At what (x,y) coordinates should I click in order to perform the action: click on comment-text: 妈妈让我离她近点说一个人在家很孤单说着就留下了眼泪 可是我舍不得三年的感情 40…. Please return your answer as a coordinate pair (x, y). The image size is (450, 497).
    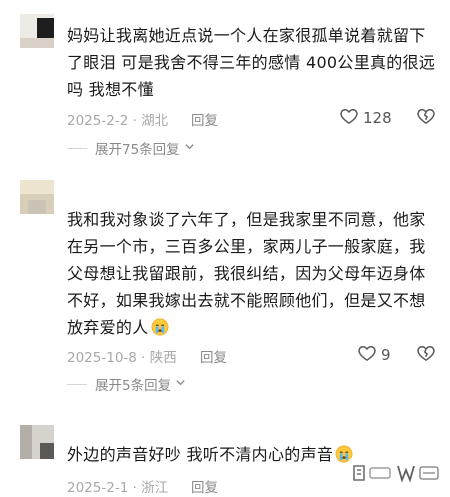
    Looking at the image, I should click on (251, 62).